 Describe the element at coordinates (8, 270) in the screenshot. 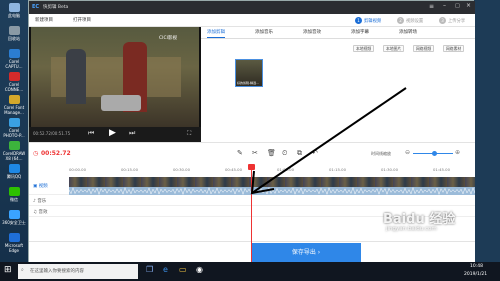

I see `windows-start-icon: ⊞` at that location.